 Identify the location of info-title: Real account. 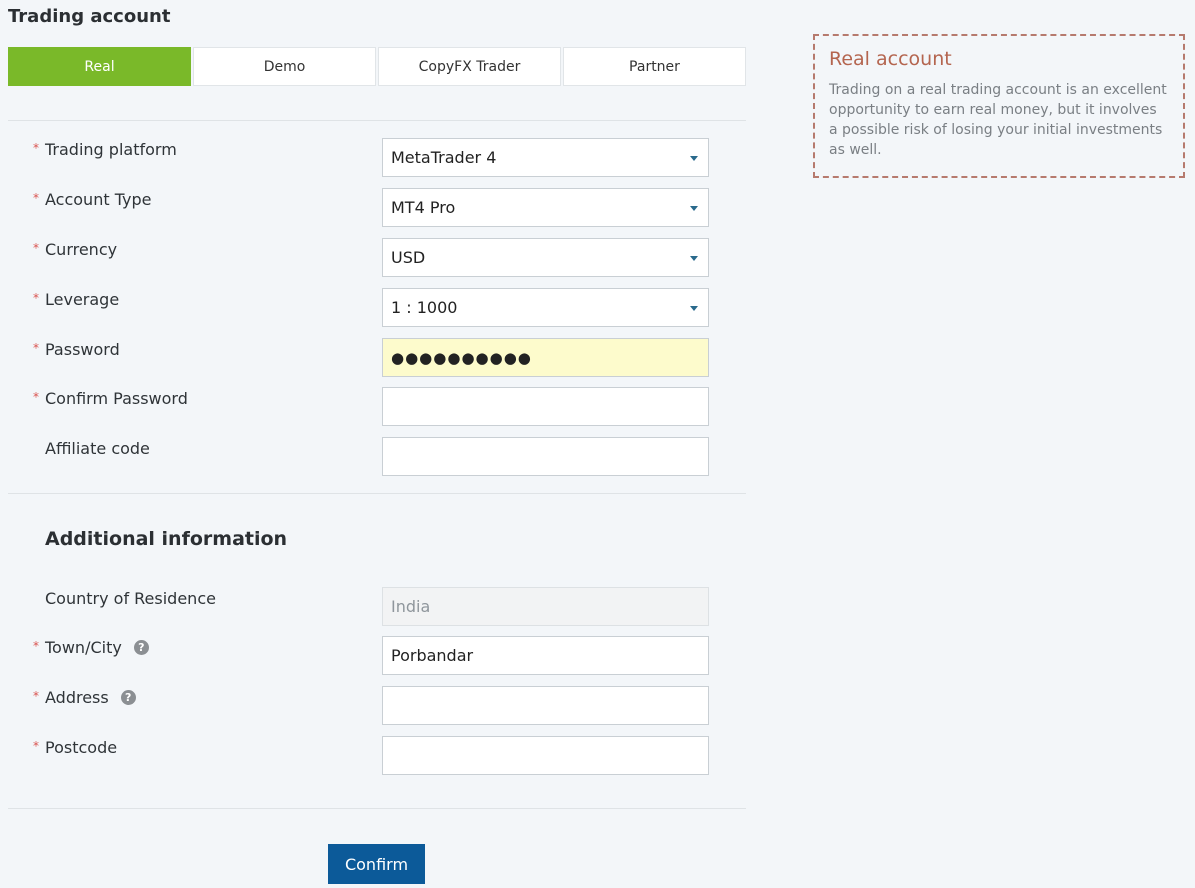
(890, 59).